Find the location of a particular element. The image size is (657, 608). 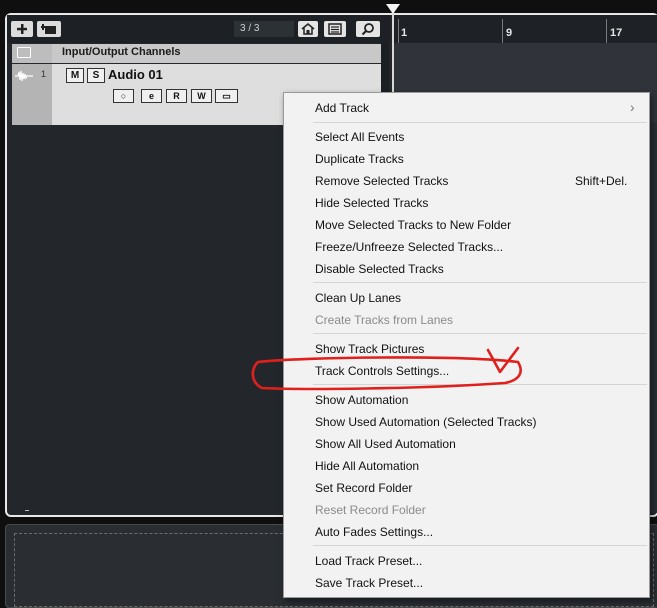

search-icon is located at coordinates (367, 29).